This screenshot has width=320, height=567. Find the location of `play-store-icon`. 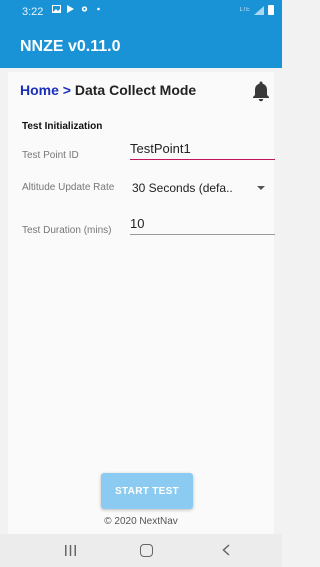

play-store-icon is located at coordinates (70, 9).